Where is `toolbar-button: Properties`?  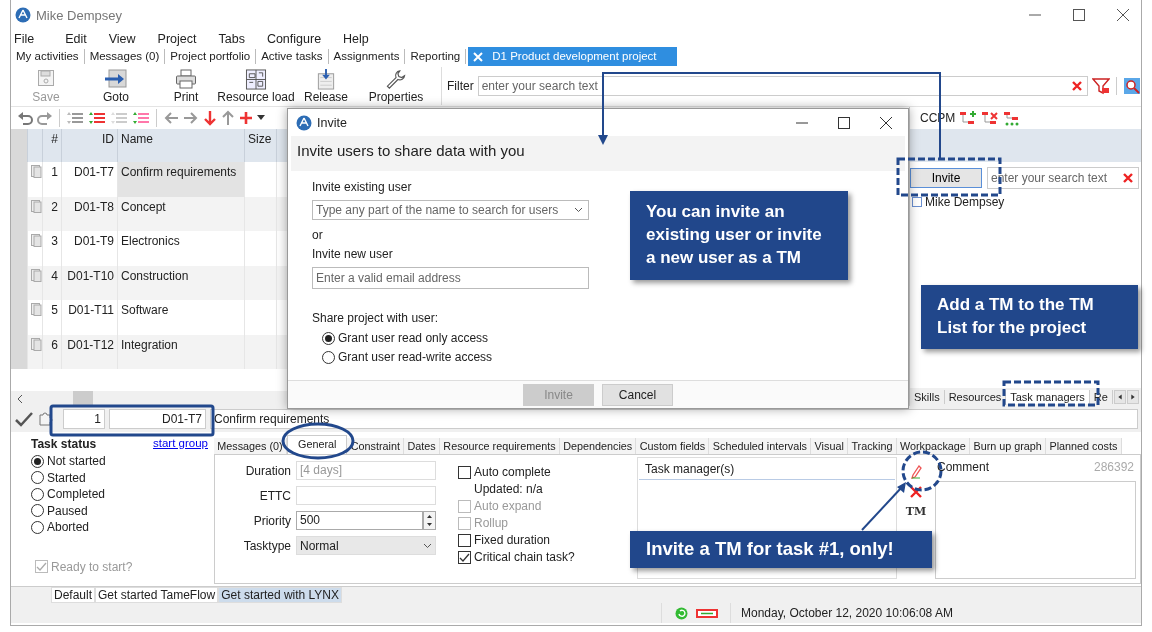 toolbar-button: Properties is located at coordinates (396, 86).